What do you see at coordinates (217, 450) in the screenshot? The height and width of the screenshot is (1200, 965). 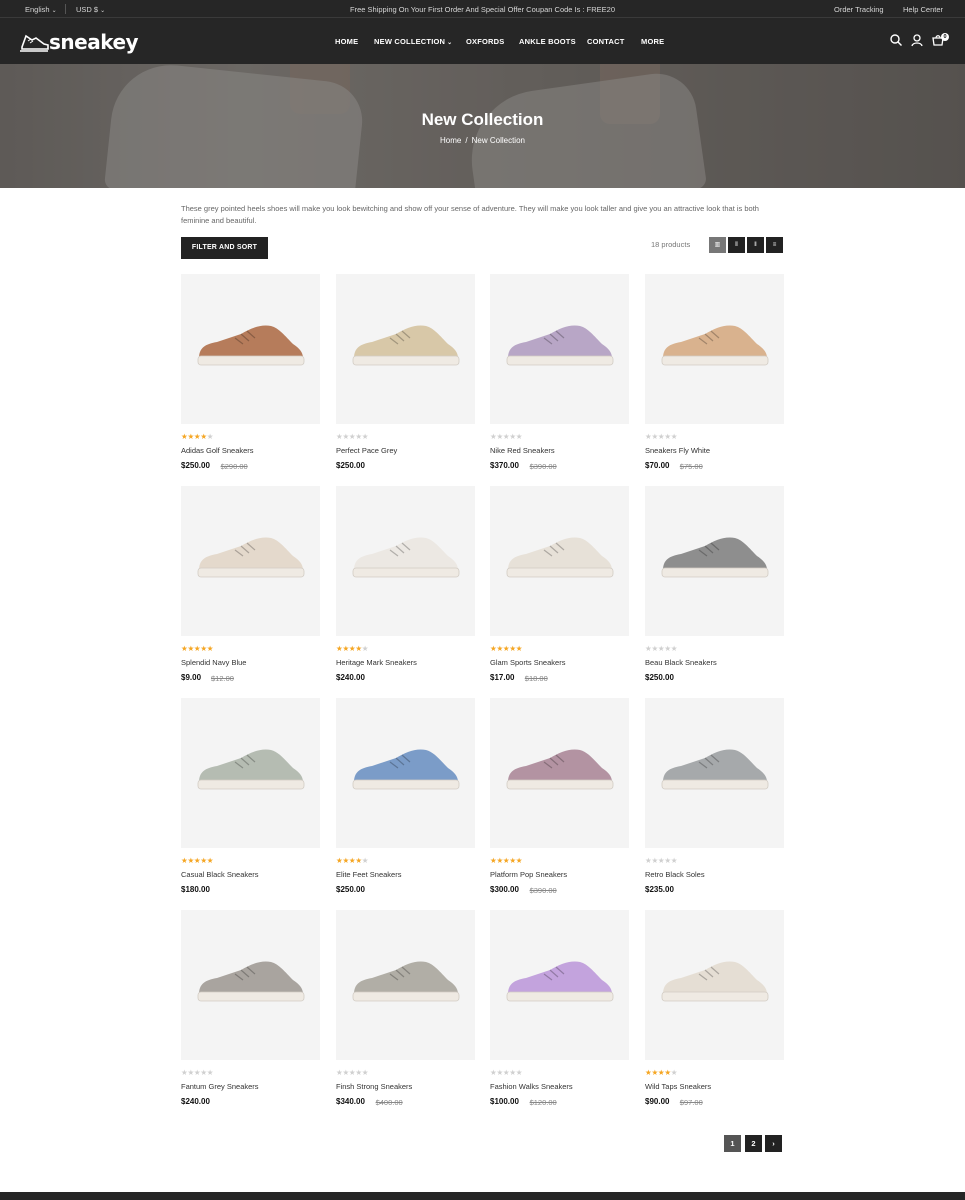 I see `product-name: Adidas Golf Sneakers` at bounding box center [217, 450].